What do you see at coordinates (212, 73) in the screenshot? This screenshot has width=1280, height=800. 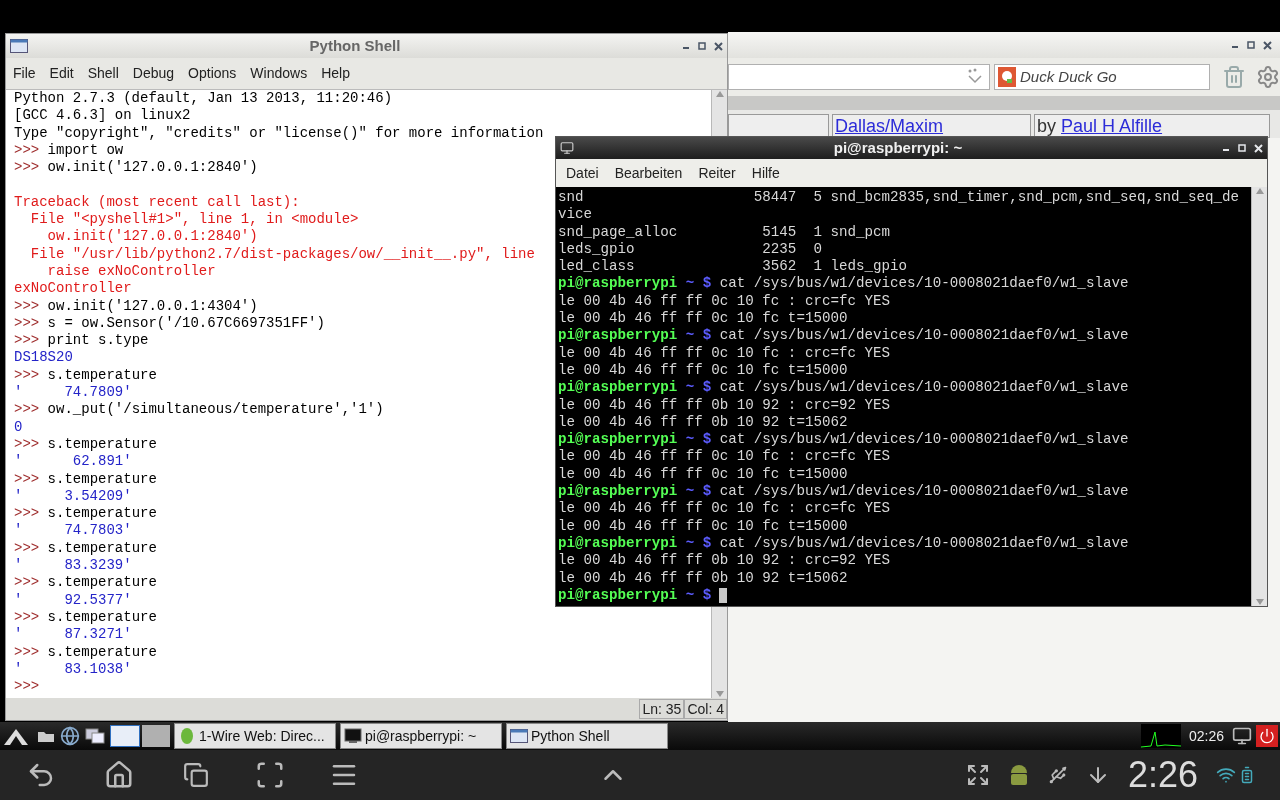 I see `menu-item: Options` at bounding box center [212, 73].